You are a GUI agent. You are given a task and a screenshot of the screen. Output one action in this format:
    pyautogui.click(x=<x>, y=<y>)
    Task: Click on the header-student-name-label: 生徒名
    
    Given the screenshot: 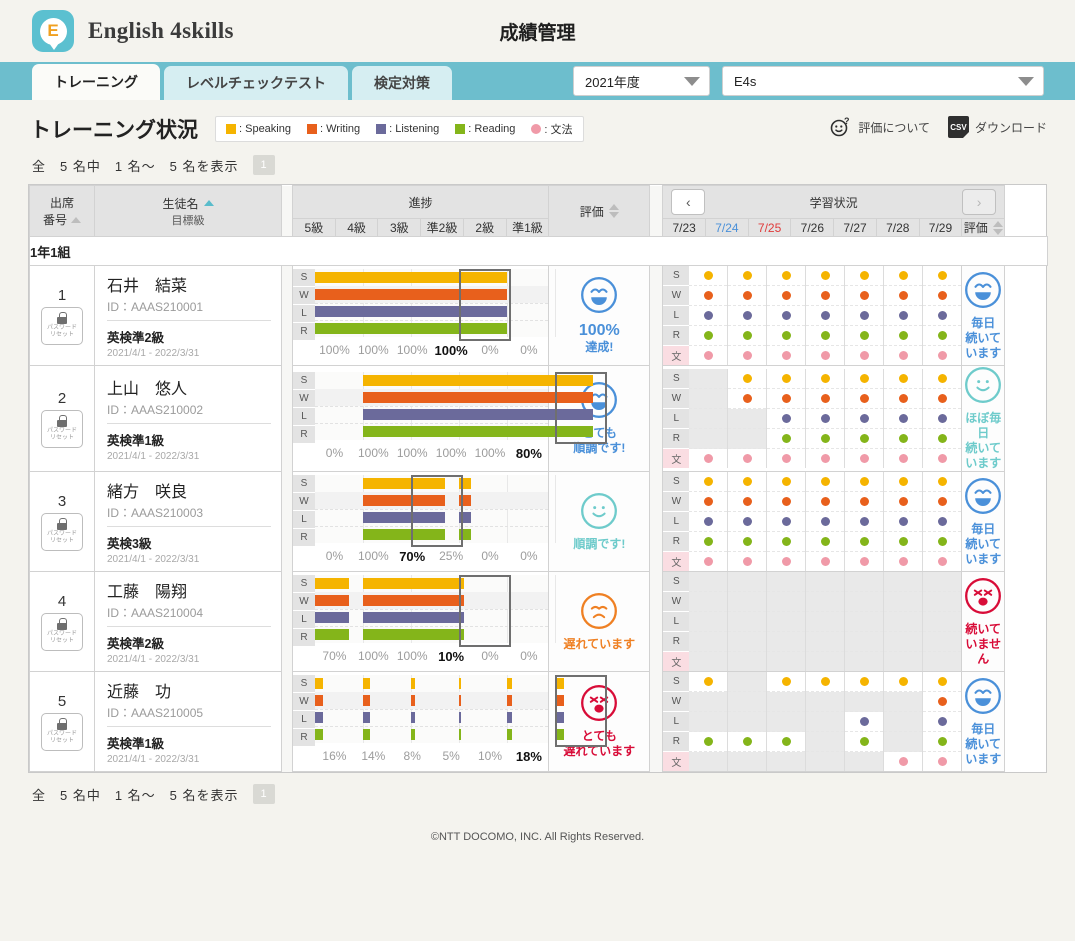 What is the action you would take?
    pyautogui.click(x=180, y=203)
    